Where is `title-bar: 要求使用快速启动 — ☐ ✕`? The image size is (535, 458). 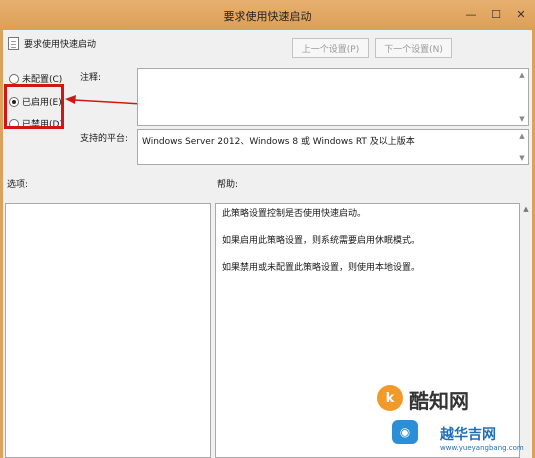
title-bar: 要求使用快速启动 — ☐ ✕ is located at coordinates (267, 15).